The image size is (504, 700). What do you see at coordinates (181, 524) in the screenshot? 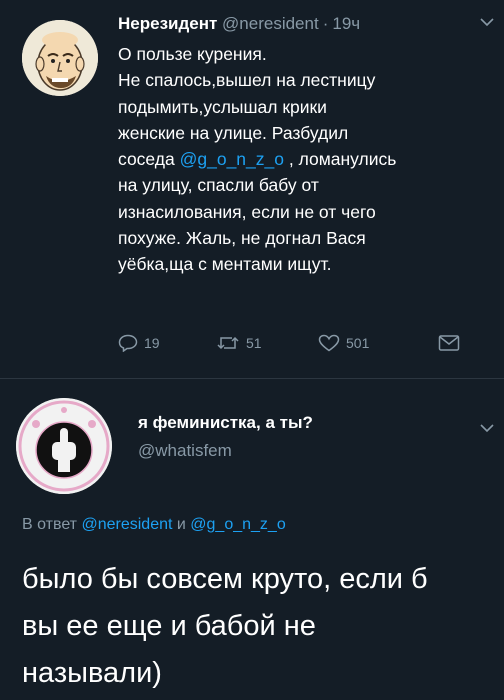
I see `reply-conjunction: и` at bounding box center [181, 524].